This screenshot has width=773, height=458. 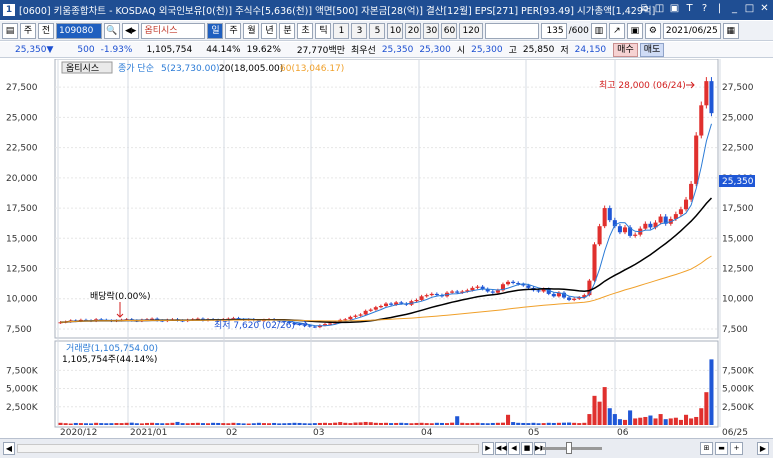 What do you see at coordinates (312, 69) in the screenshot?
I see `legend-ma60: 60(13,046.17)` at bounding box center [312, 69].